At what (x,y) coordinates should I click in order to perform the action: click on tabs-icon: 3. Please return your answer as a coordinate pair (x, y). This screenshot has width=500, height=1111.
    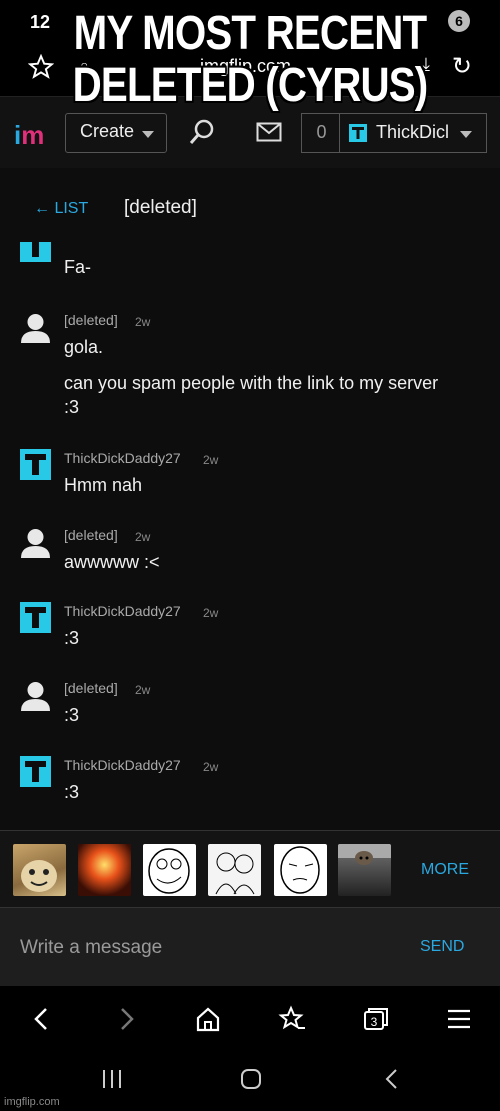
    Looking at the image, I should click on (376, 1019).